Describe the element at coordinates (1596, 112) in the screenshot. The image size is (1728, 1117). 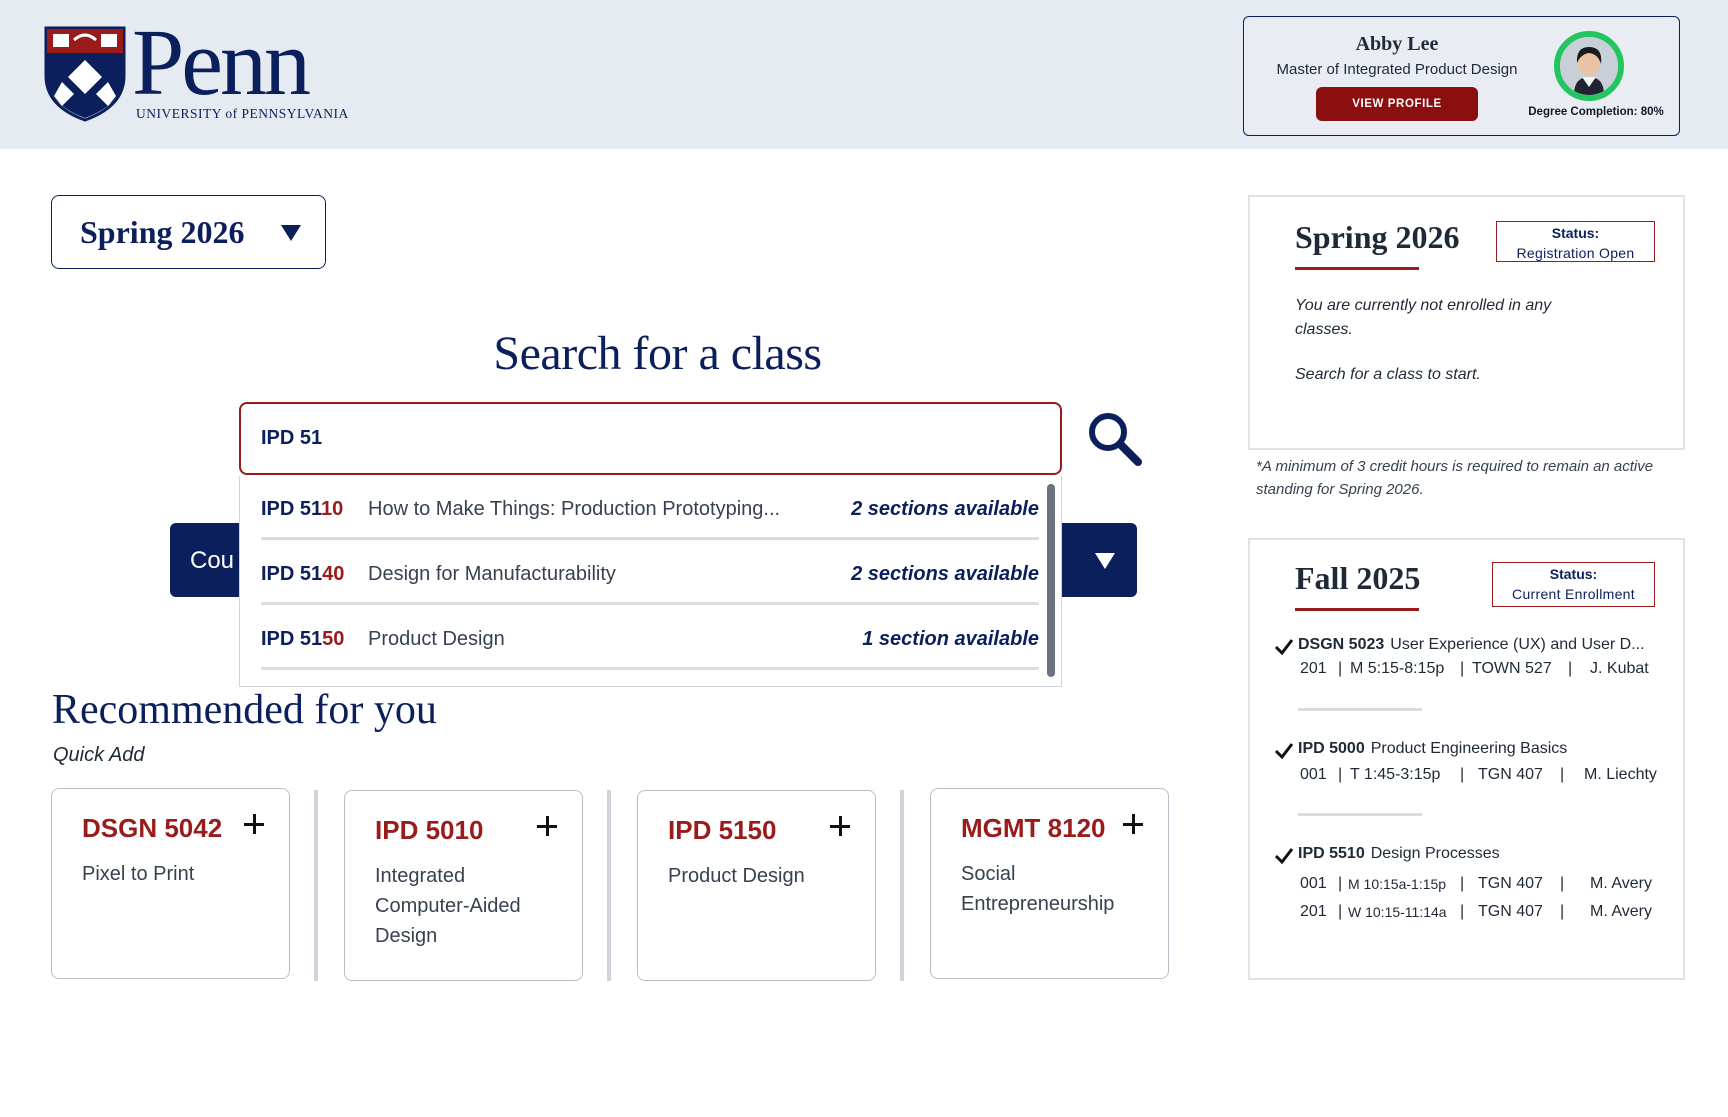
I see `degree-completion-label: Degree Completion: 80%` at that location.